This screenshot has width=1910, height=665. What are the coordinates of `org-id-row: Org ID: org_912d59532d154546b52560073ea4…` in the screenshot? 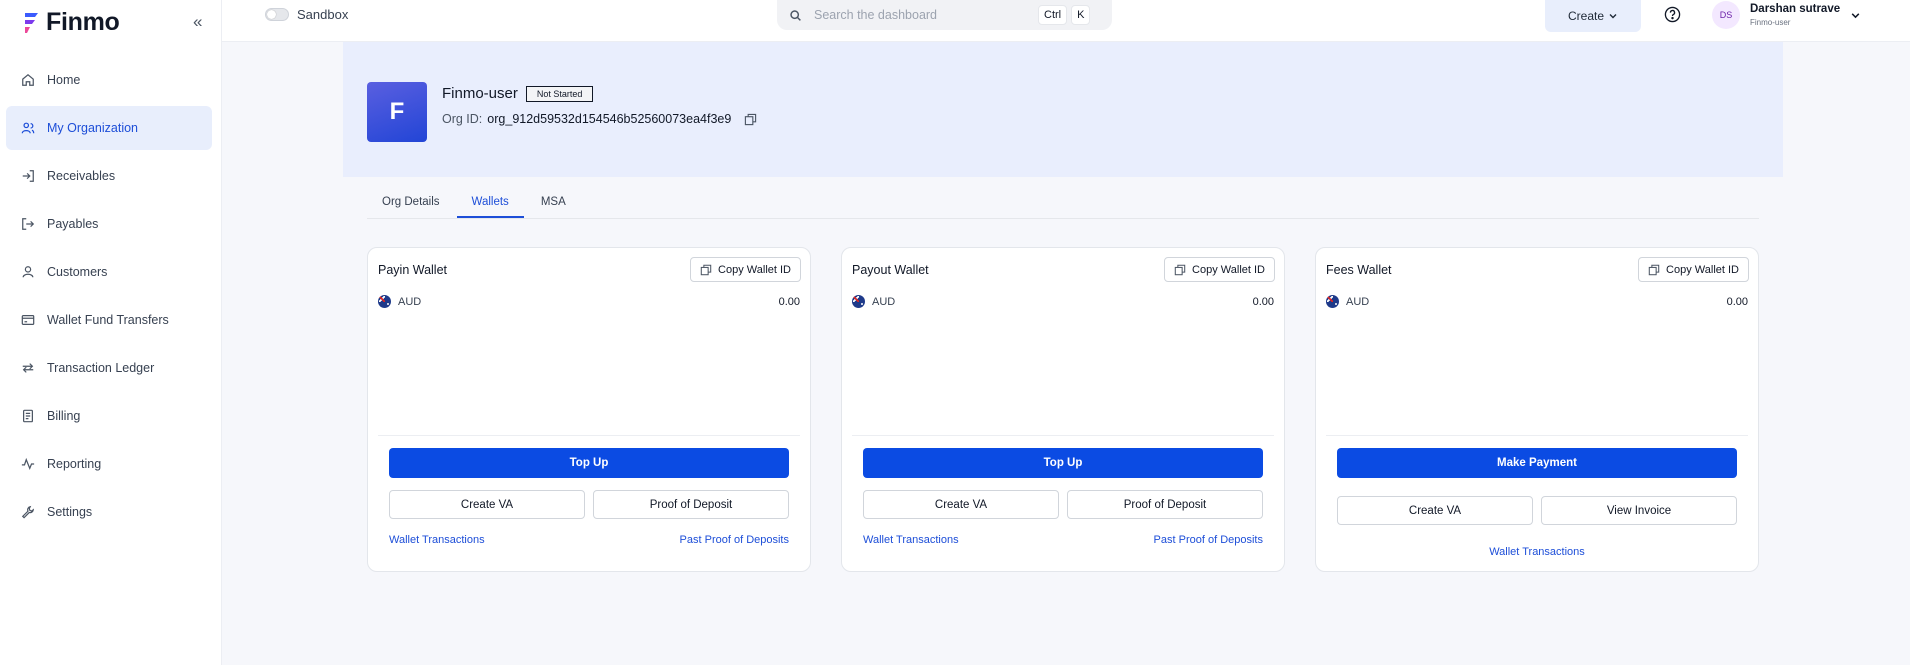 It's located at (599, 119).